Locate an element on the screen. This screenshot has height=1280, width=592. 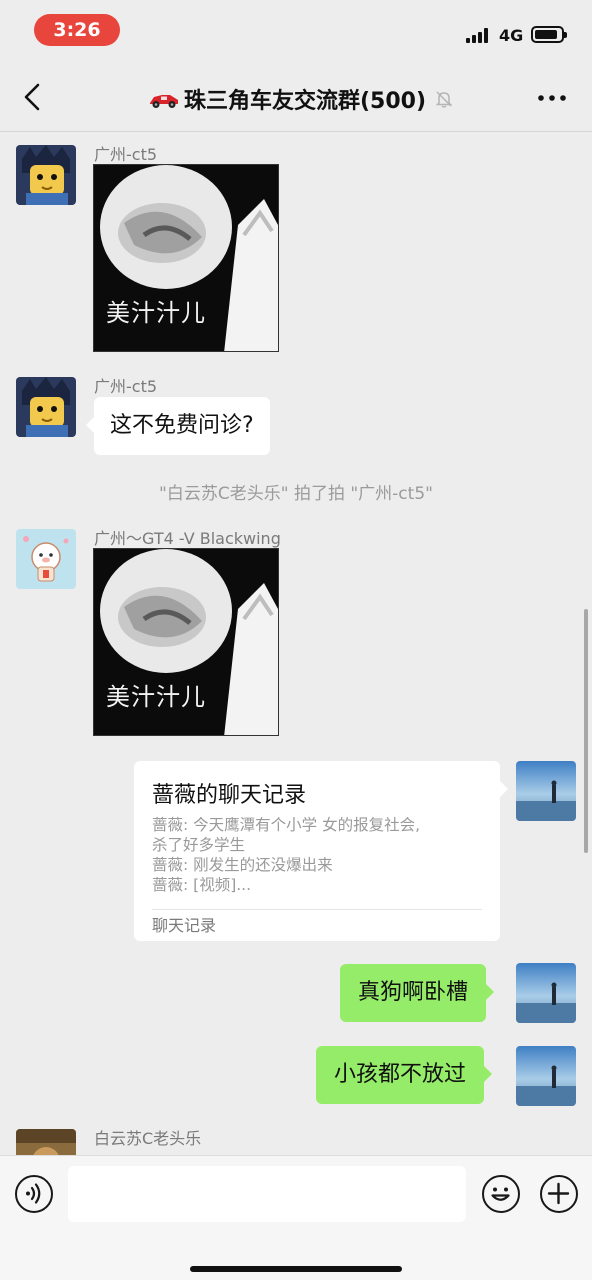
signal-icon is located at coordinates (479, 35).